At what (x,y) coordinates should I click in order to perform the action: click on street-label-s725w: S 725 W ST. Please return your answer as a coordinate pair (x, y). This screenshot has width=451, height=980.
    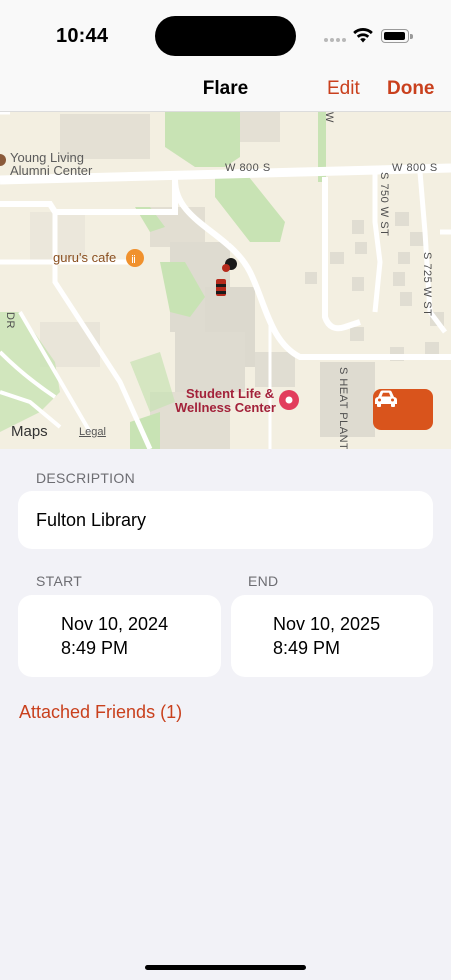
    Looking at the image, I should click on (427, 284).